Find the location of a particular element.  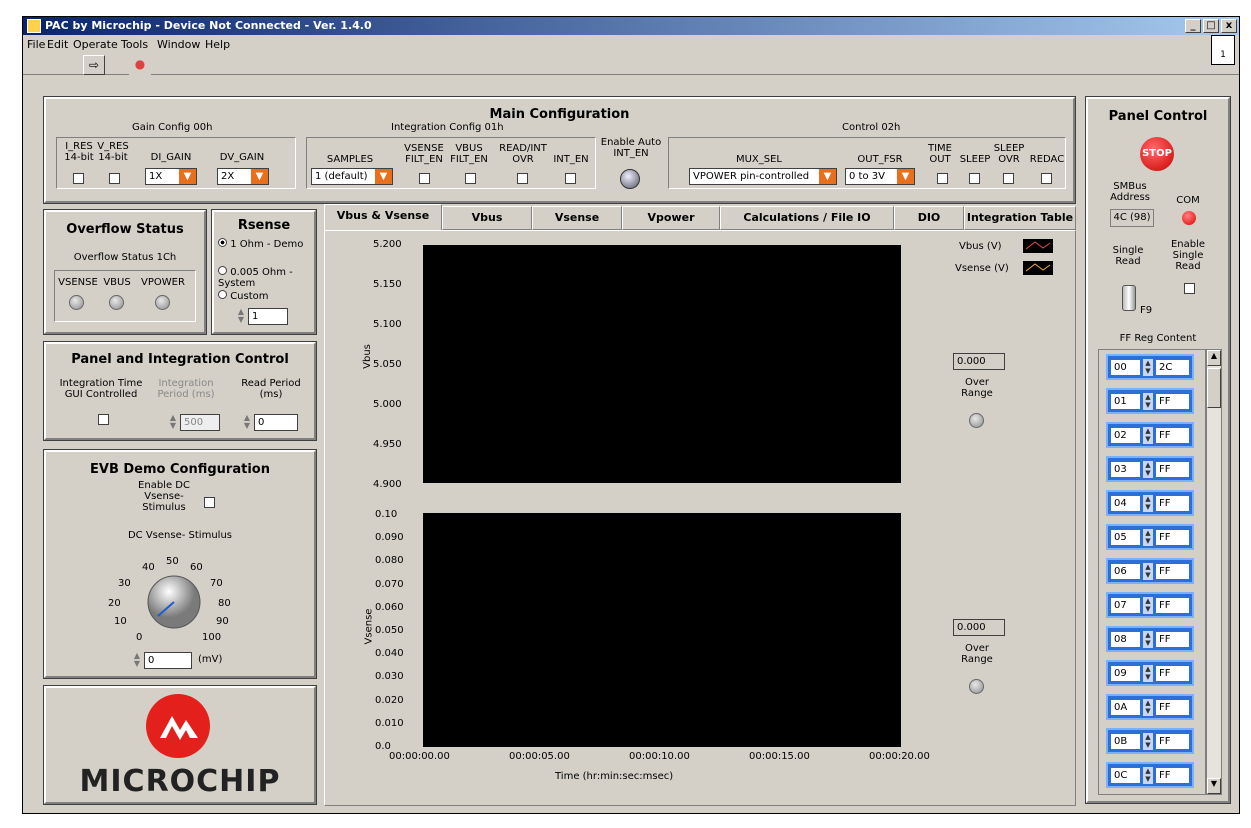

sleep-ovr-checkbox is located at coordinates (1008, 178).